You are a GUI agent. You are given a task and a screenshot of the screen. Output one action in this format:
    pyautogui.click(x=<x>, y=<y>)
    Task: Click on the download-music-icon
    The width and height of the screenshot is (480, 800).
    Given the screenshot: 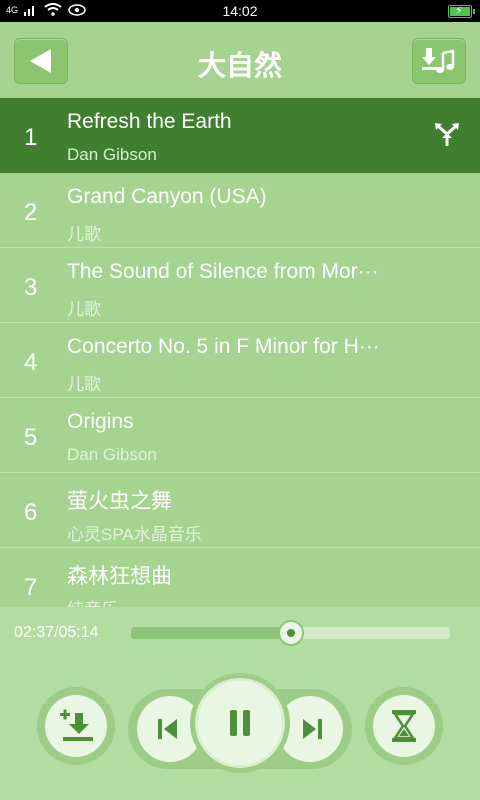 What is the action you would take?
    pyautogui.click(x=438, y=60)
    